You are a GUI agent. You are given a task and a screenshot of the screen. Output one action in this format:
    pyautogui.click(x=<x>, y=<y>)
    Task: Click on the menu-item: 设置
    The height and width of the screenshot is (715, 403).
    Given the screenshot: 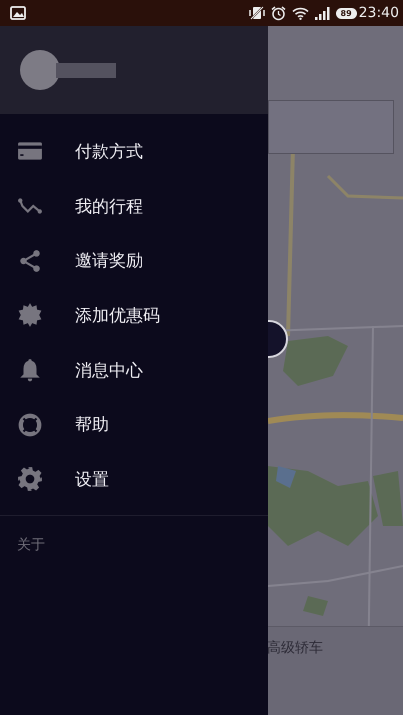 What is the action you would take?
    pyautogui.click(x=134, y=479)
    